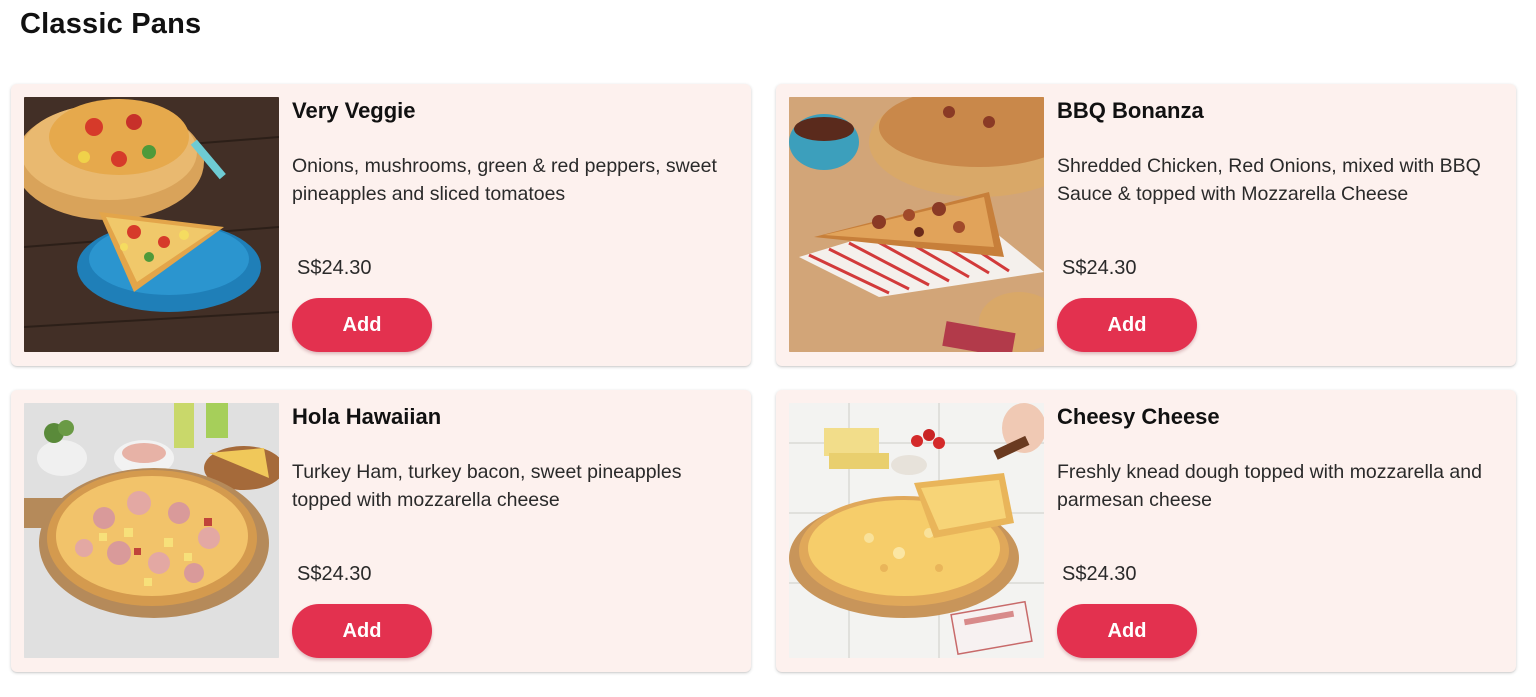  What do you see at coordinates (1127, 325) in the screenshot?
I see `add-button-bbq-bonanza: Add` at bounding box center [1127, 325].